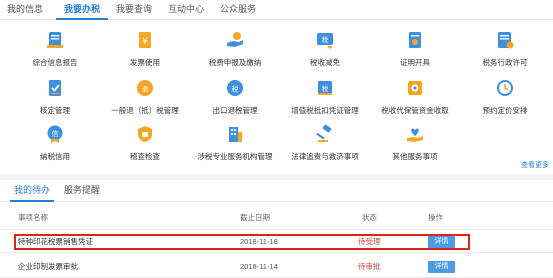 This screenshot has width=553, height=278. I want to click on inspection-shield-icon, so click(145, 134).